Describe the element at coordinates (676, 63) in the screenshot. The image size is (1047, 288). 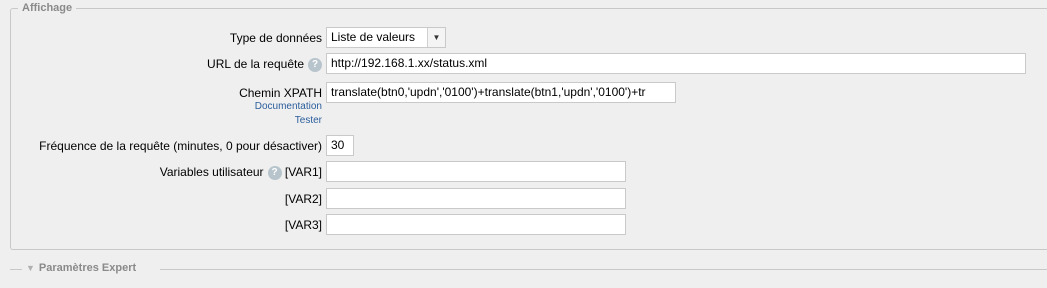
I see `request-url-input: http://192.168.1.xx/status.xml` at that location.